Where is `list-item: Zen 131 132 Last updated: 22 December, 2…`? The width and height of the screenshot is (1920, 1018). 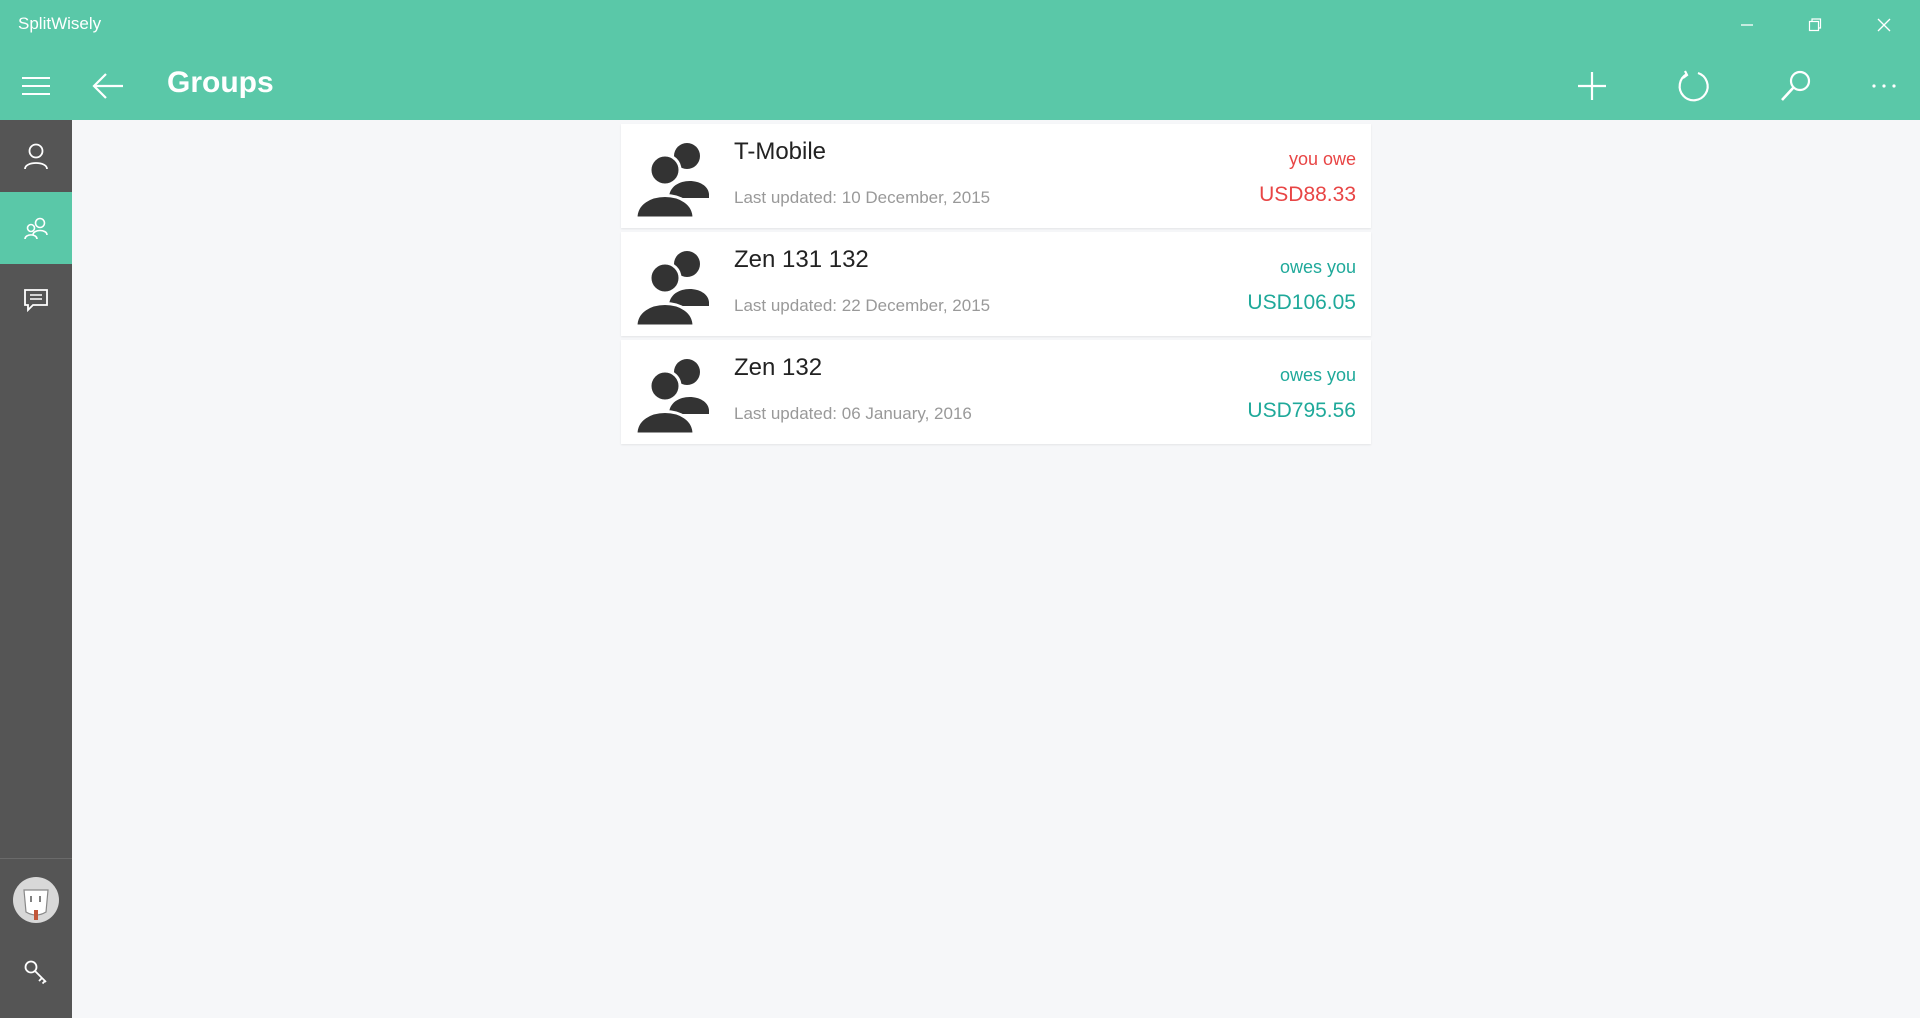
list-item: Zen 131 132 Last updated: 22 December, 2… is located at coordinates (996, 284).